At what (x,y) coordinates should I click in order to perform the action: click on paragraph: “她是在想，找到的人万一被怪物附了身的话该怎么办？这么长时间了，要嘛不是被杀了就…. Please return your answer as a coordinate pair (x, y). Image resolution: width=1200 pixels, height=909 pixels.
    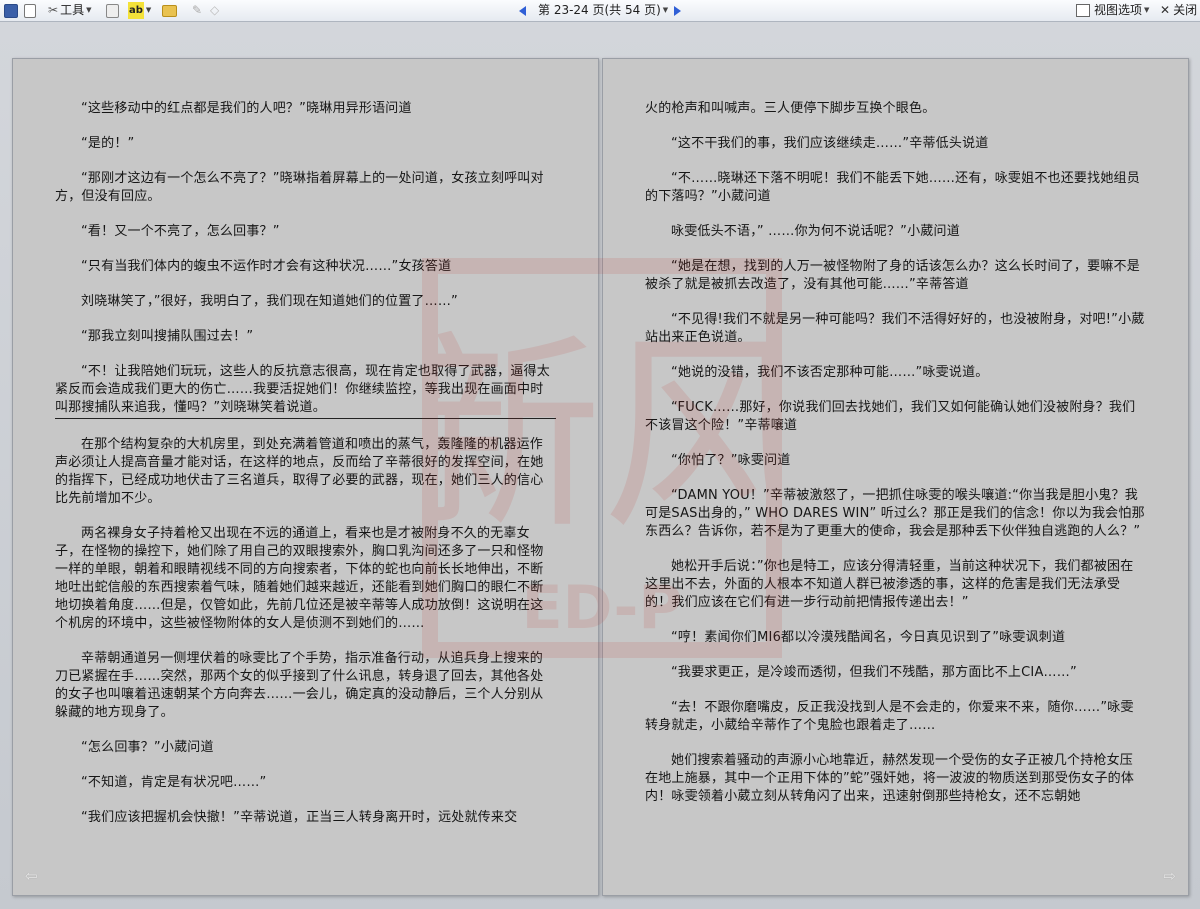
    Looking at the image, I should click on (892, 275).